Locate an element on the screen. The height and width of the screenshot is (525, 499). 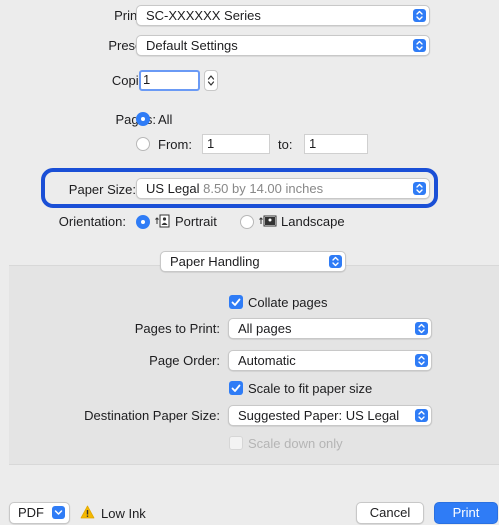
copies-field: 1 is located at coordinates (169, 80).